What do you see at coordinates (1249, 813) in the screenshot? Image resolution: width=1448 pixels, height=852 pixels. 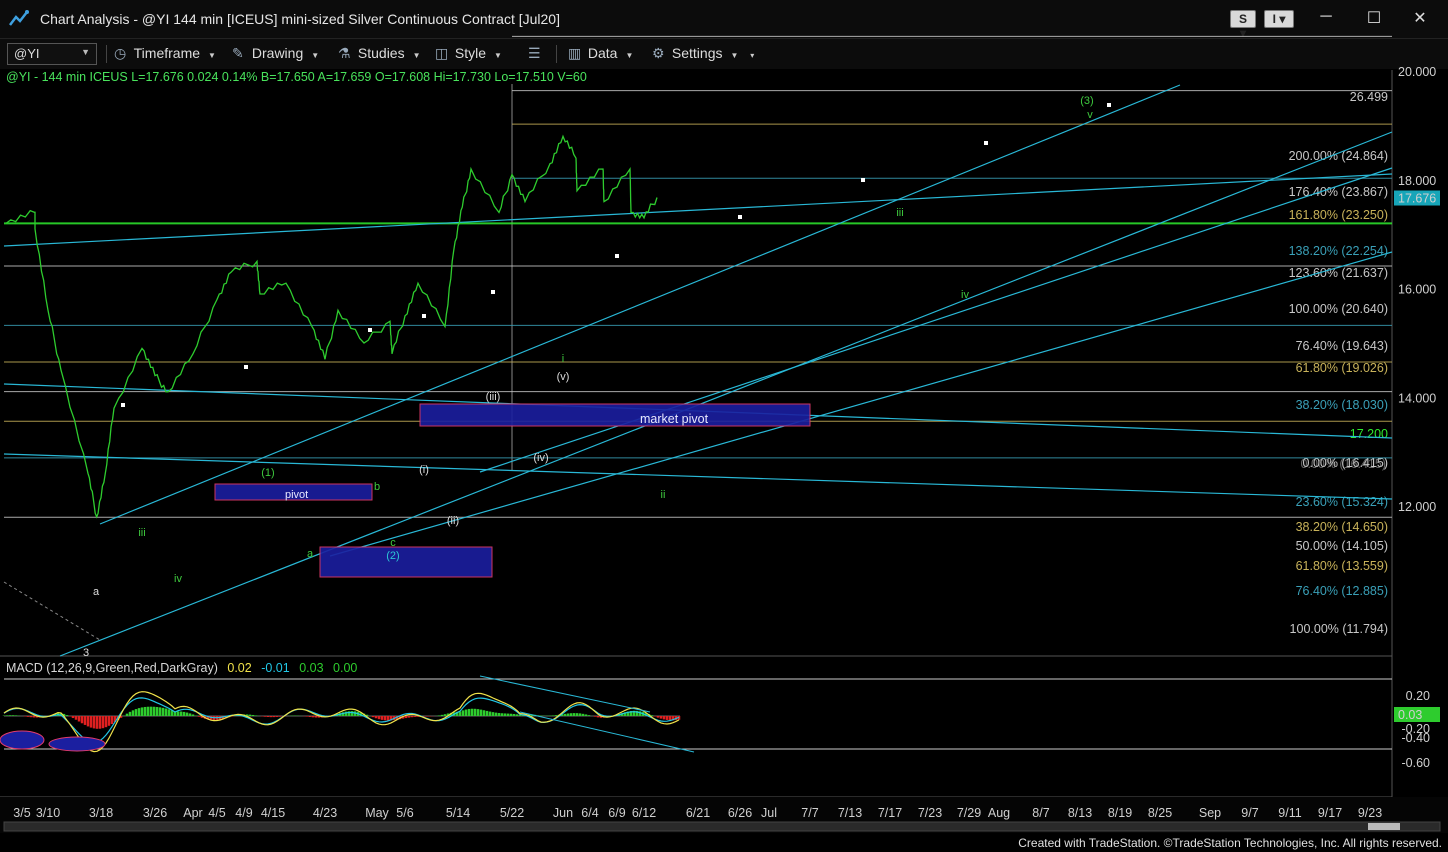 I see `date-axis-tick: 9/7` at bounding box center [1249, 813].